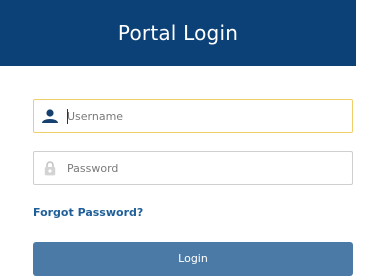 The image size is (365, 276). Describe the element at coordinates (202, 168) in the screenshot. I see `password-input` at that location.